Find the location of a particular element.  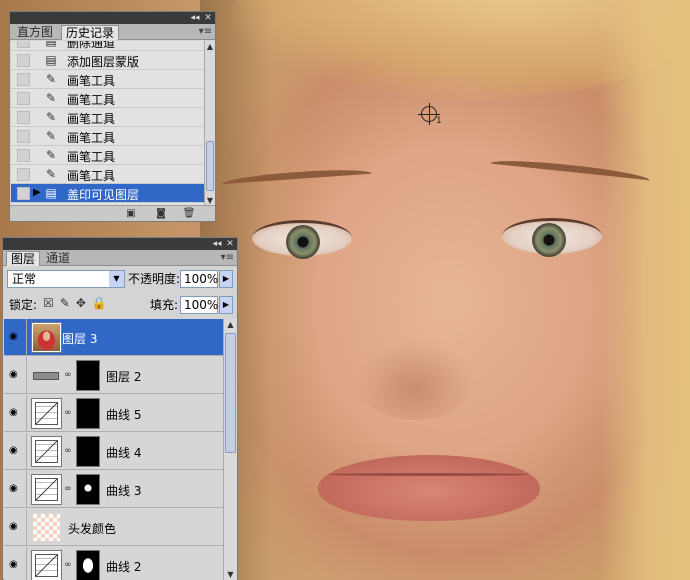

tab-histogram: 直方图 is located at coordinates (35, 32).